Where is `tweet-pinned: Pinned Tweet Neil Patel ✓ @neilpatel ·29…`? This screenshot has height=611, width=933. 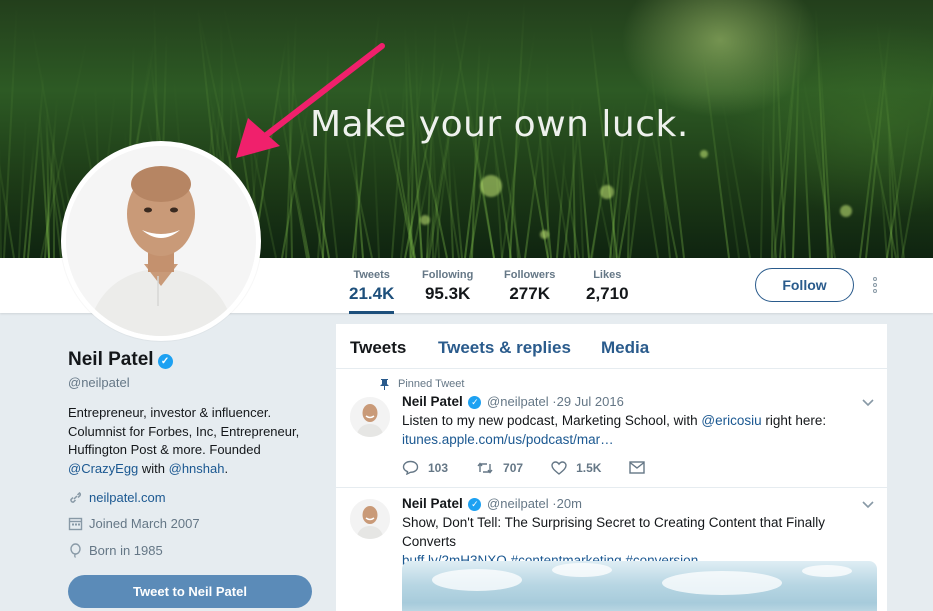 tweet-pinned: Pinned Tweet Neil Patel ✓ @neilpatel ·29… is located at coordinates (611, 429).